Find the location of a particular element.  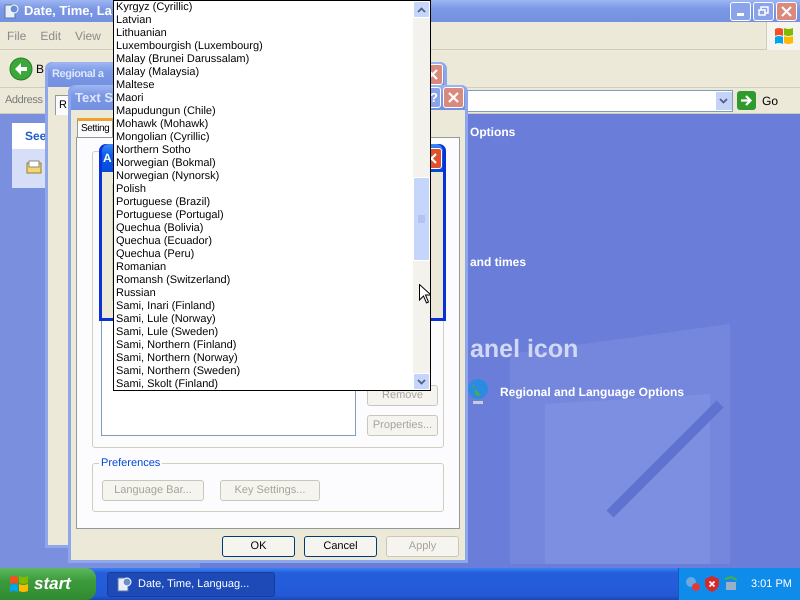

list-option: Sami, Northern (Norway) is located at coordinates (263, 358).